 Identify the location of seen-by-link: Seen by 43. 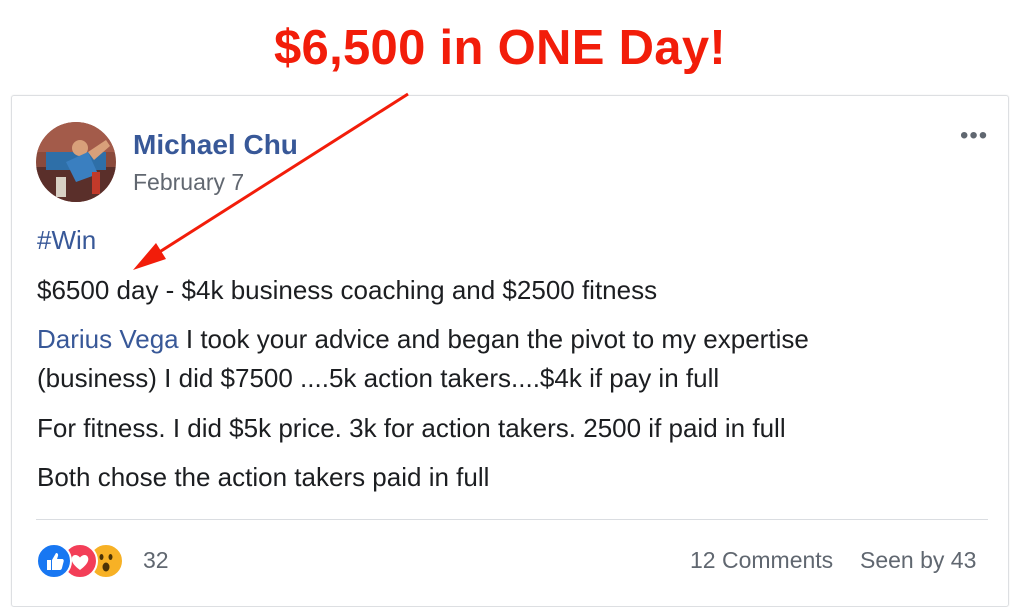
(918, 560).